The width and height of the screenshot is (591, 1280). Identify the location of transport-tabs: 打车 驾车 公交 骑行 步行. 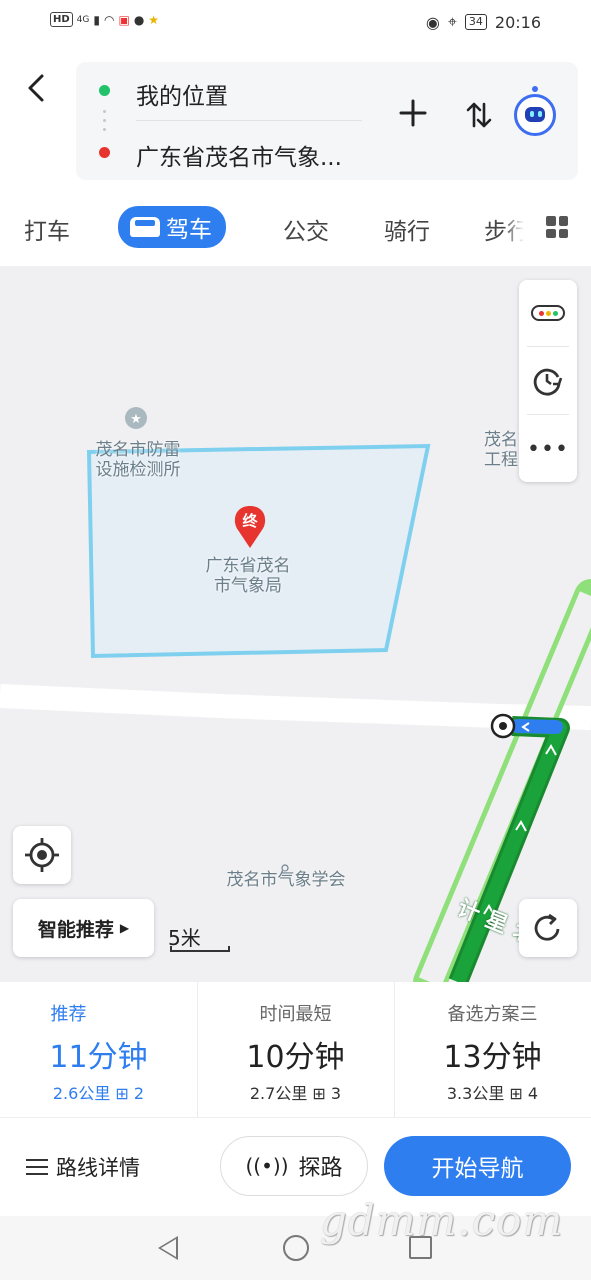
(295, 229).